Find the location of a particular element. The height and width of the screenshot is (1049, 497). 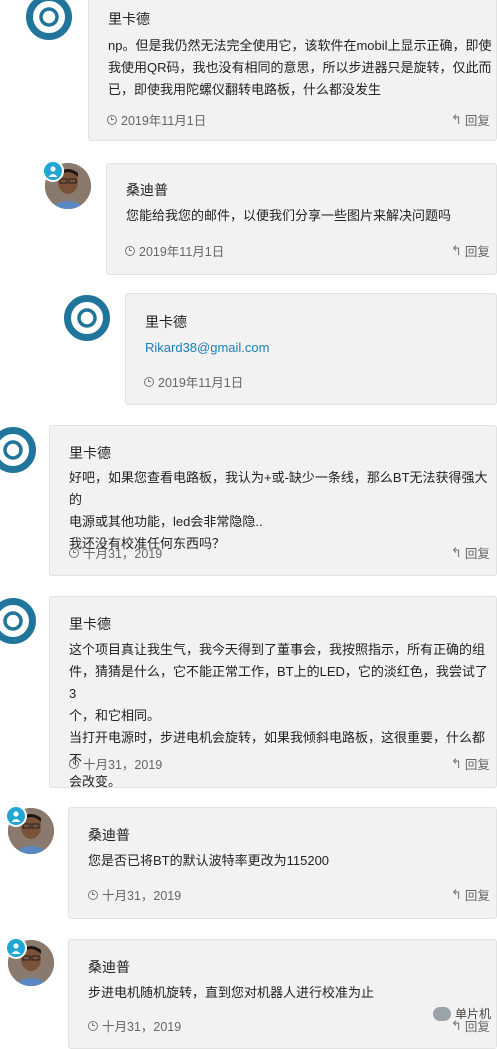

comment-body: 步进电机随机旋转，直到您对机器人进行校准为止 is located at coordinates (290, 993).